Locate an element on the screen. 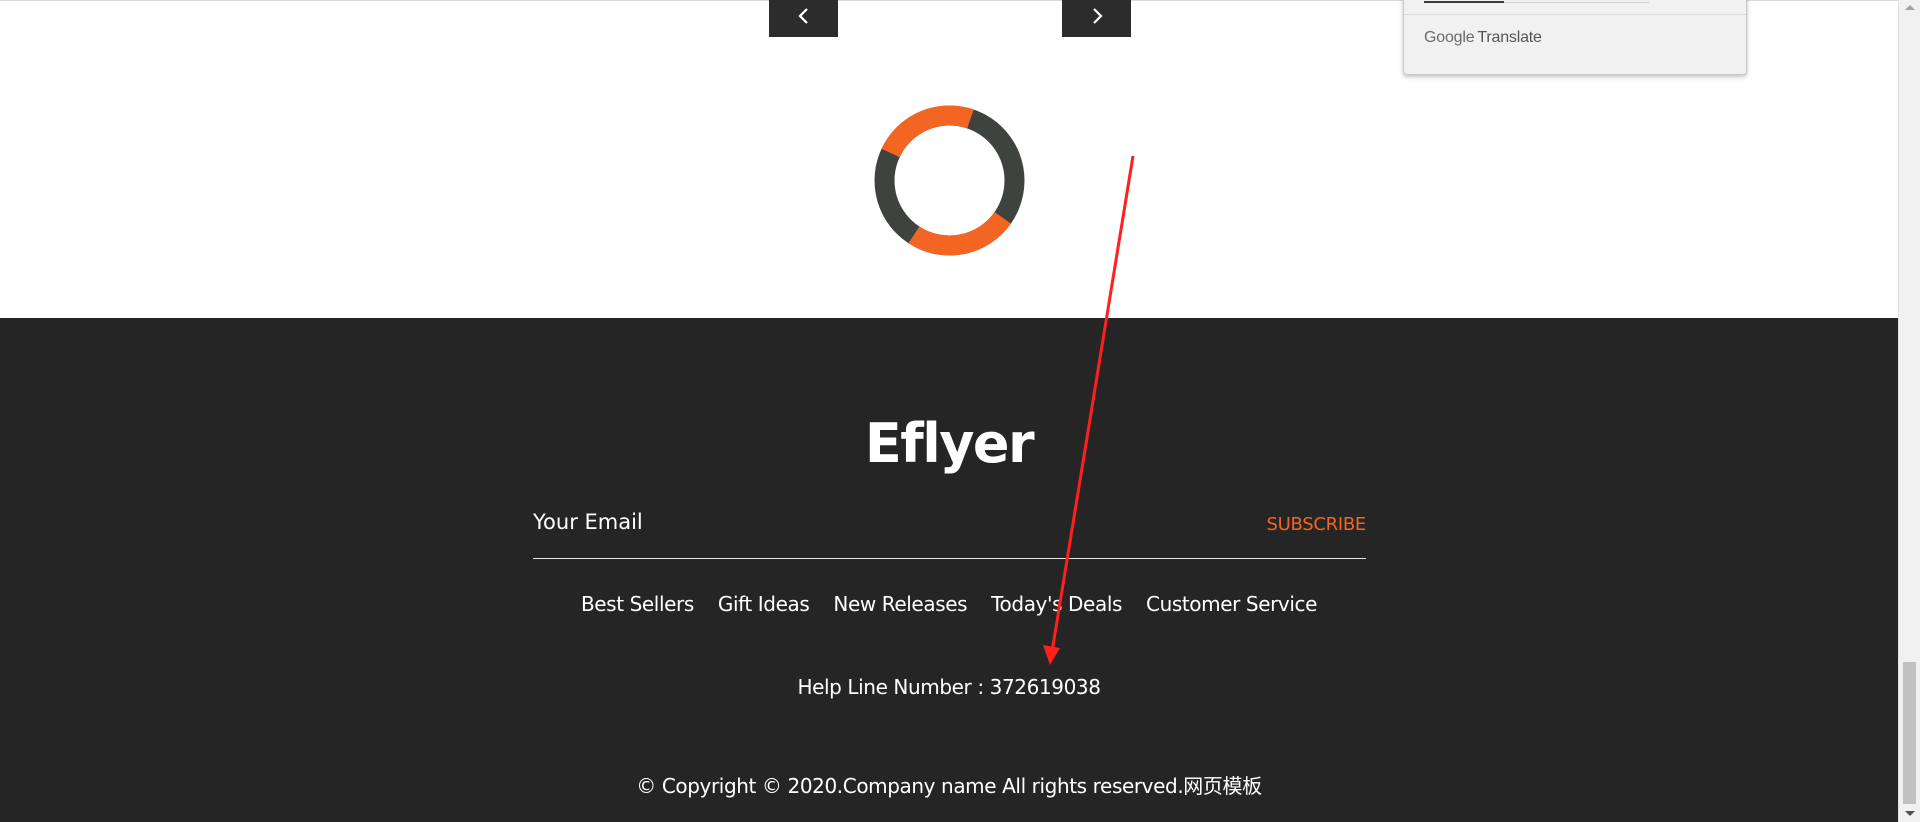 The height and width of the screenshot is (822, 1920). footer-link-customer-service: Customer Service is located at coordinates (1231, 604).